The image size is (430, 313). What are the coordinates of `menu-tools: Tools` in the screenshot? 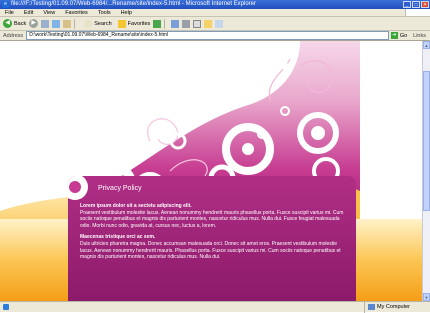 It's located at (104, 13).